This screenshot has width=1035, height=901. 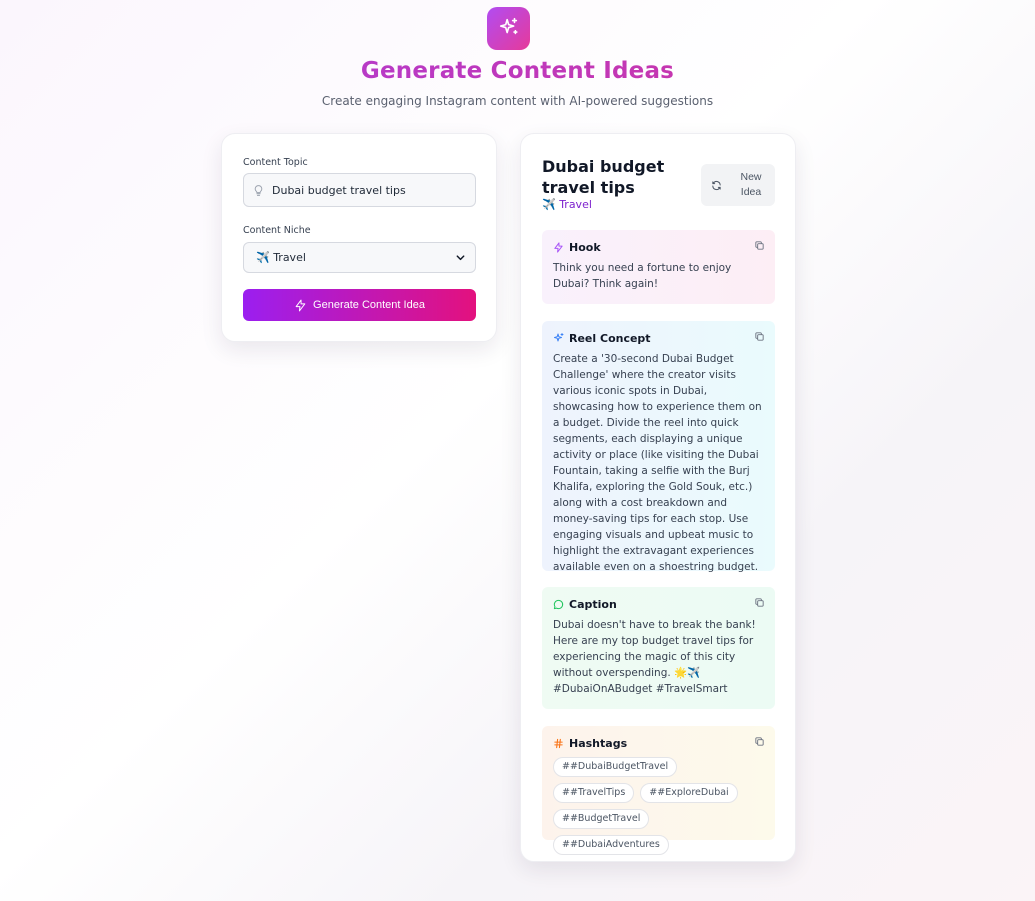 I want to click on idea-niche: ✈️ Travel, so click(x=567, y=204).